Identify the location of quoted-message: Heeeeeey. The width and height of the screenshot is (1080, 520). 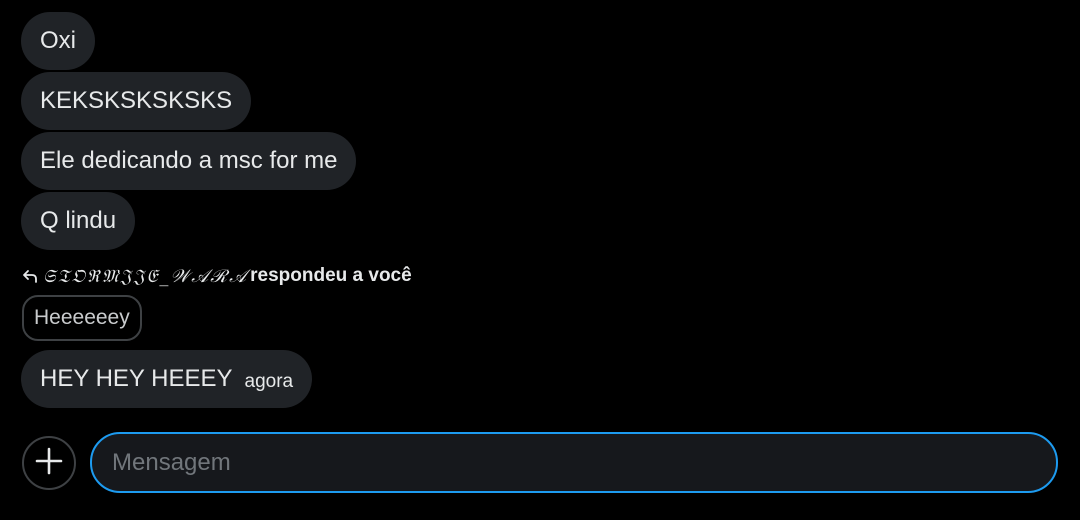
(82, 318).